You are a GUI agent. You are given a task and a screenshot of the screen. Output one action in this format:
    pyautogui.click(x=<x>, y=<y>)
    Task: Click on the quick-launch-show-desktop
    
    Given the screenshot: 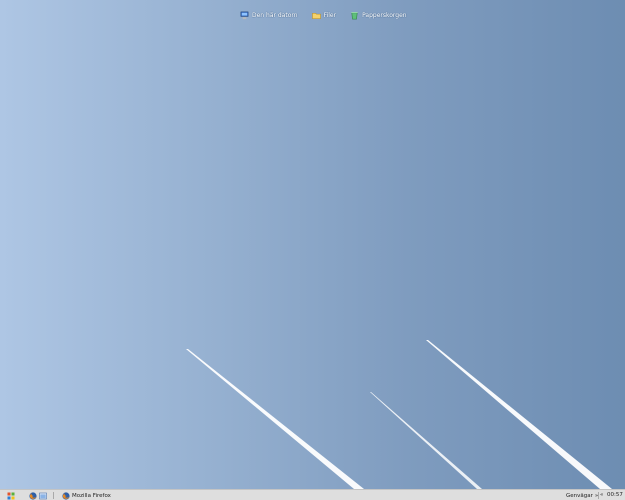 What is the action you would take?
    pyautogui.click(x=43, y=495)
    